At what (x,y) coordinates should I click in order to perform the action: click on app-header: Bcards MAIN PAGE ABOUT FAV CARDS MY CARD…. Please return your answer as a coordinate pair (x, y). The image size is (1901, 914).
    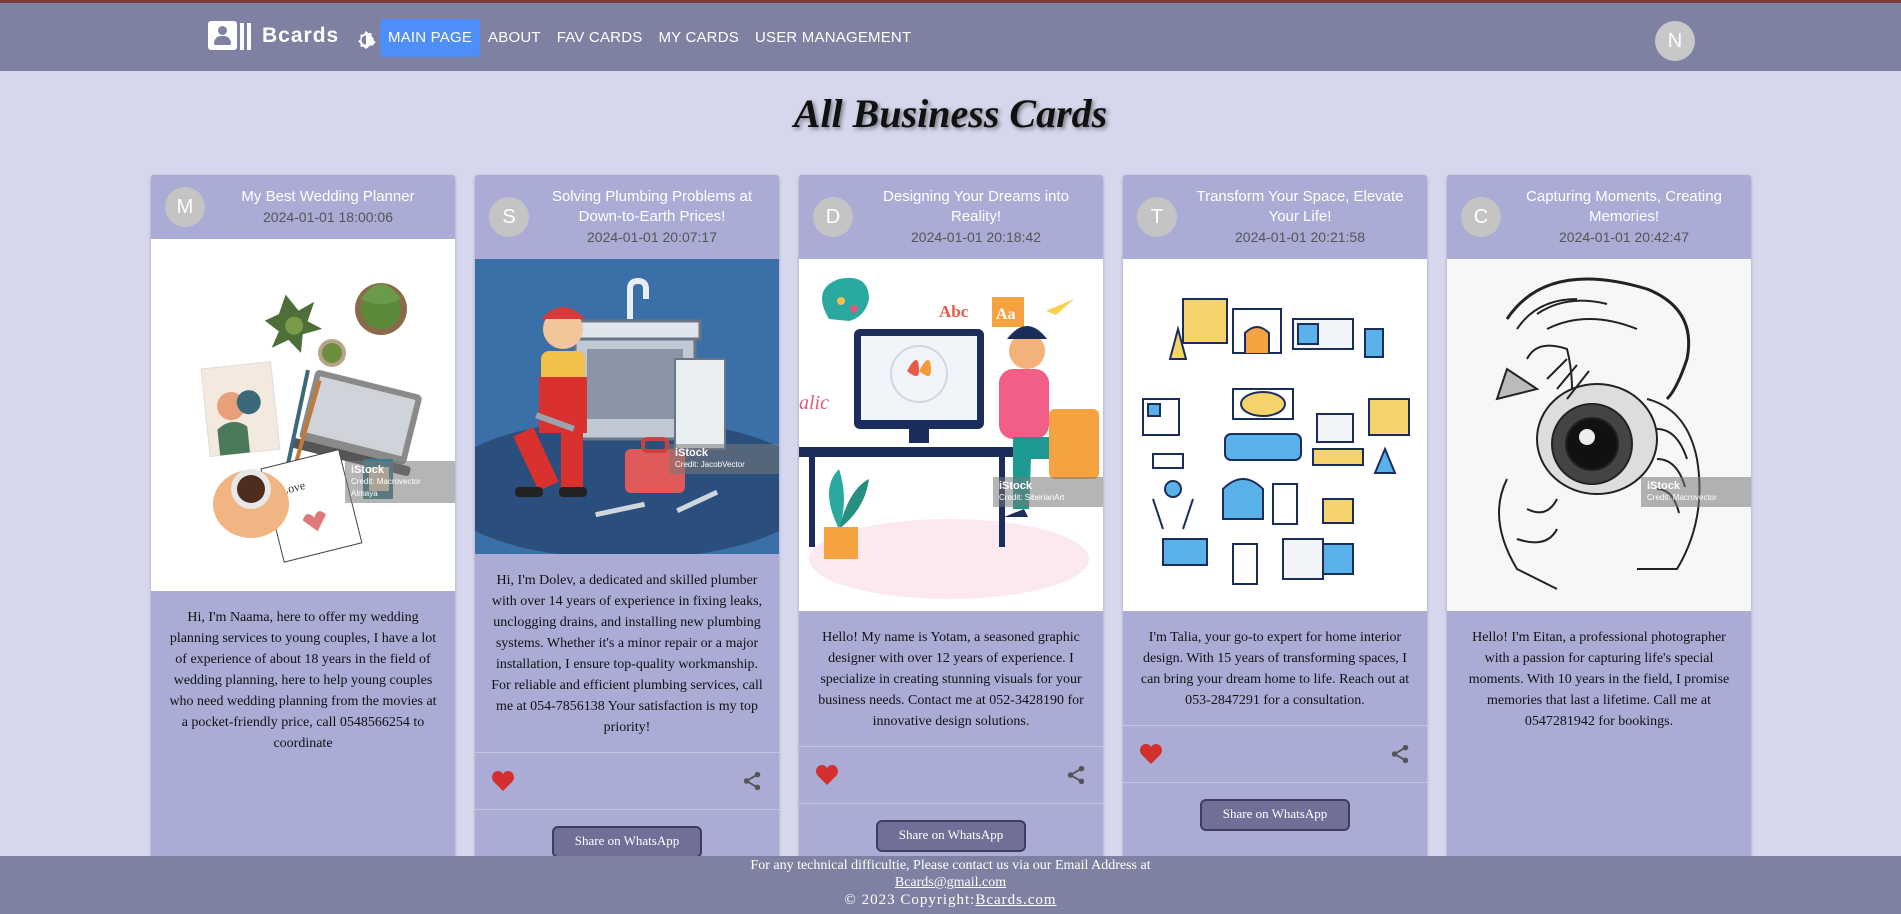
    Looking at the image, I should click on (950, 37).